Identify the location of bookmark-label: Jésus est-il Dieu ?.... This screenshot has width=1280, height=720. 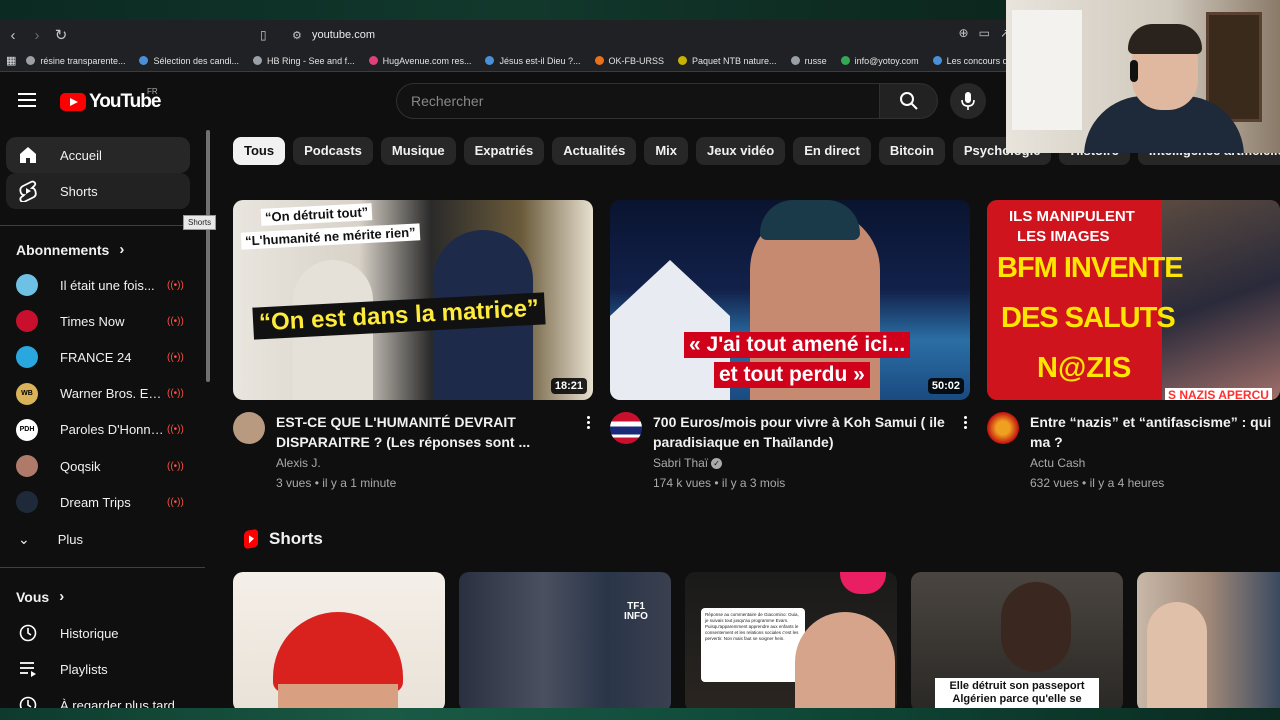
(540, 60).